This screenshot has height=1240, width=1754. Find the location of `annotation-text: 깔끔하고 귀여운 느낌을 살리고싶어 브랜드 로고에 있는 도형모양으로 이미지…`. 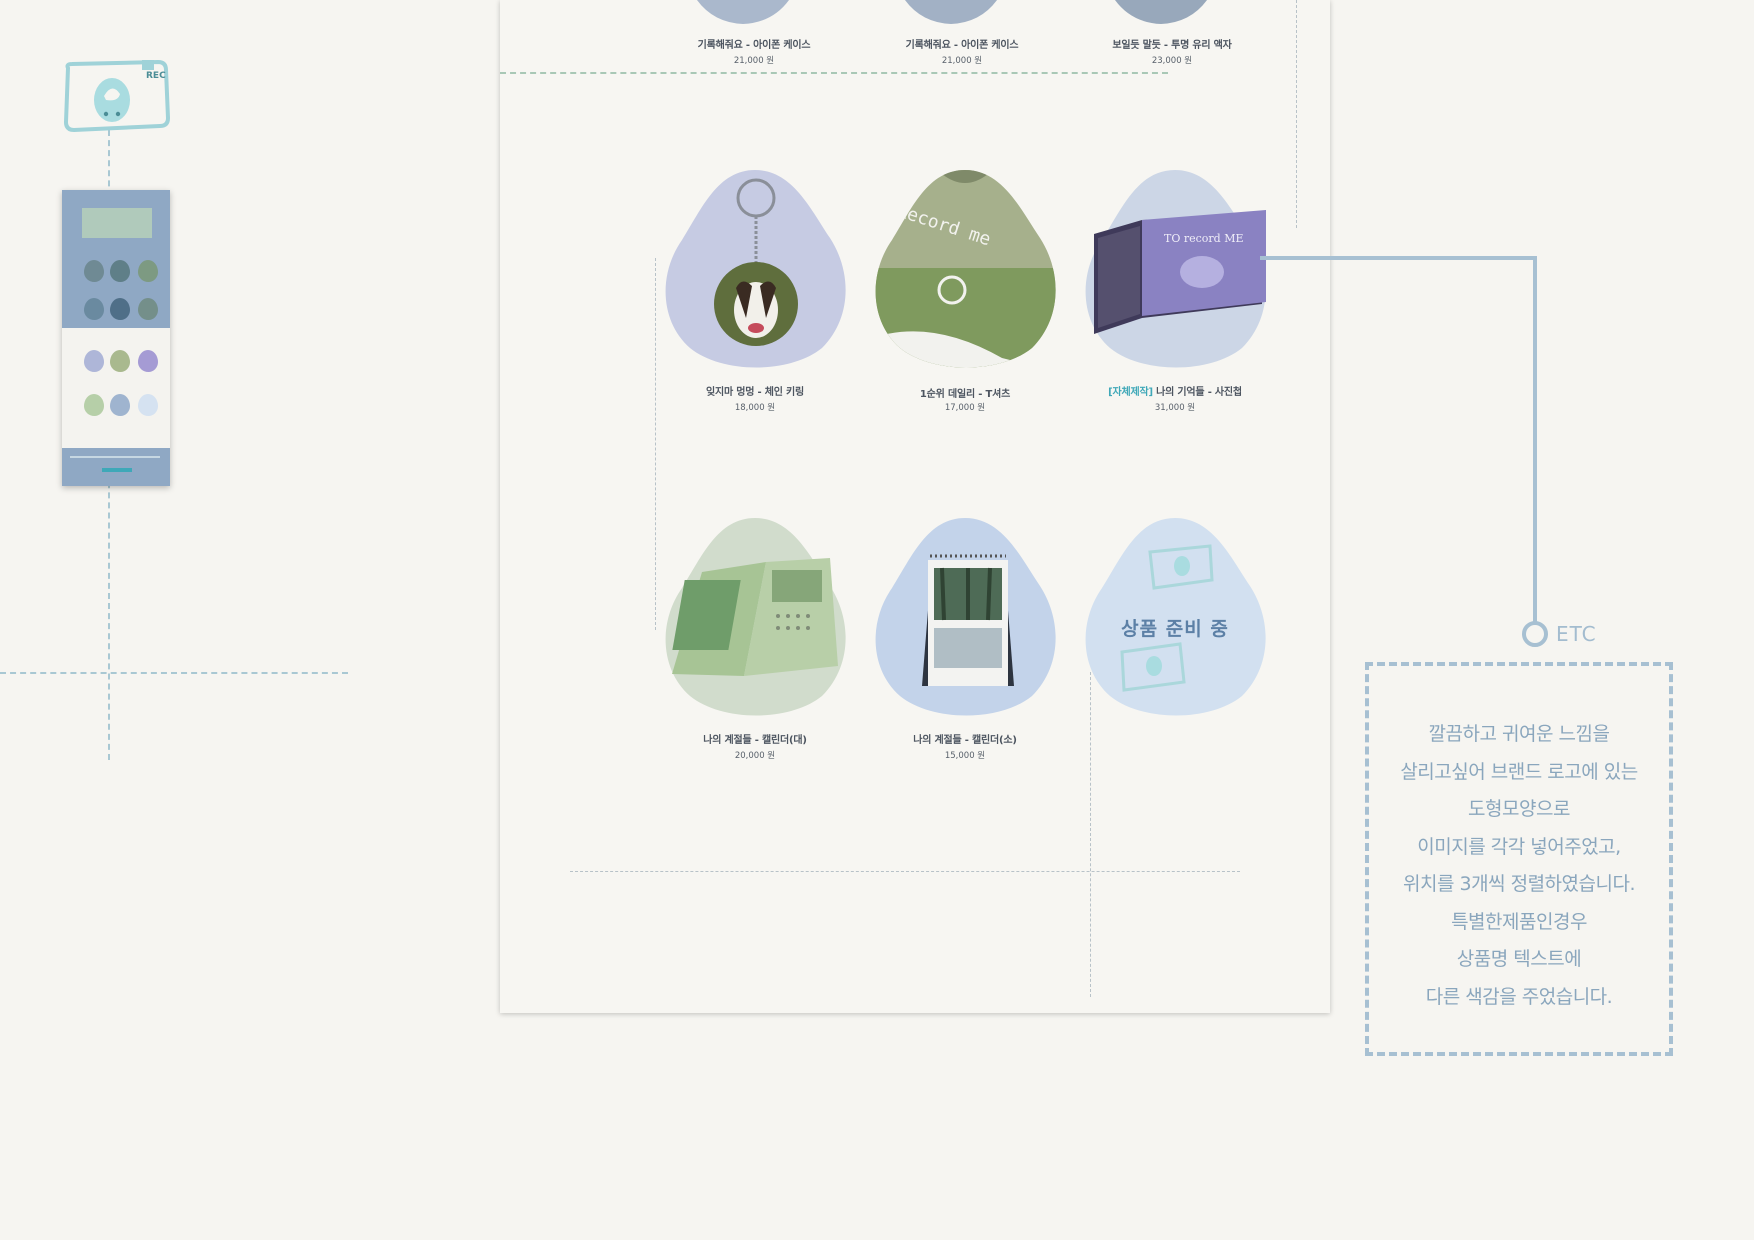

annotation-text: 깔끔하고 귀여운 느낌을 살리고싶어 브랜드 로고에 있는 도형모양으로 이미지… is located at coordinates (1519, 866).